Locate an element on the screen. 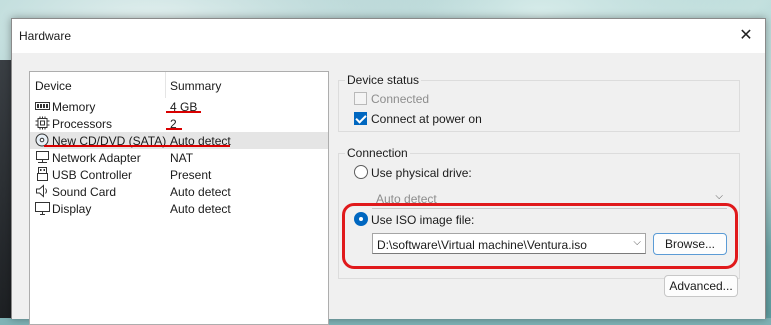  device-row-network-adapter: Network Adapter NAT is located at coordinates (179, 157).